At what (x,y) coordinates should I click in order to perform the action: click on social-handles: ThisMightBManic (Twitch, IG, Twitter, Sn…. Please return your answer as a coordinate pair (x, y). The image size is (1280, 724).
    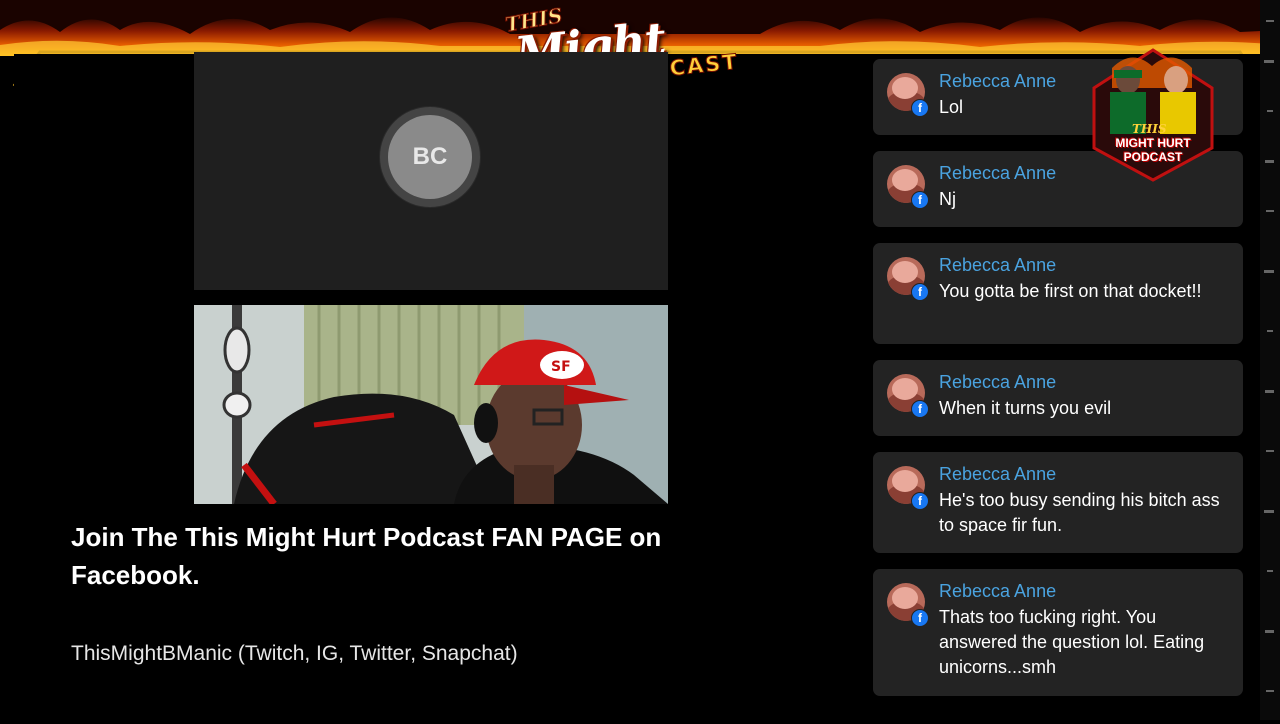
    Looking at the image, I should click on (294, 653).